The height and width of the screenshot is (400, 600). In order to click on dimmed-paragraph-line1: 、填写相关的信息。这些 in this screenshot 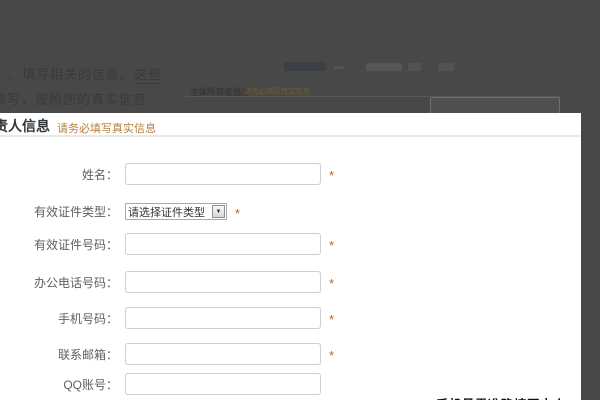, I will do `click(85, 74)`.